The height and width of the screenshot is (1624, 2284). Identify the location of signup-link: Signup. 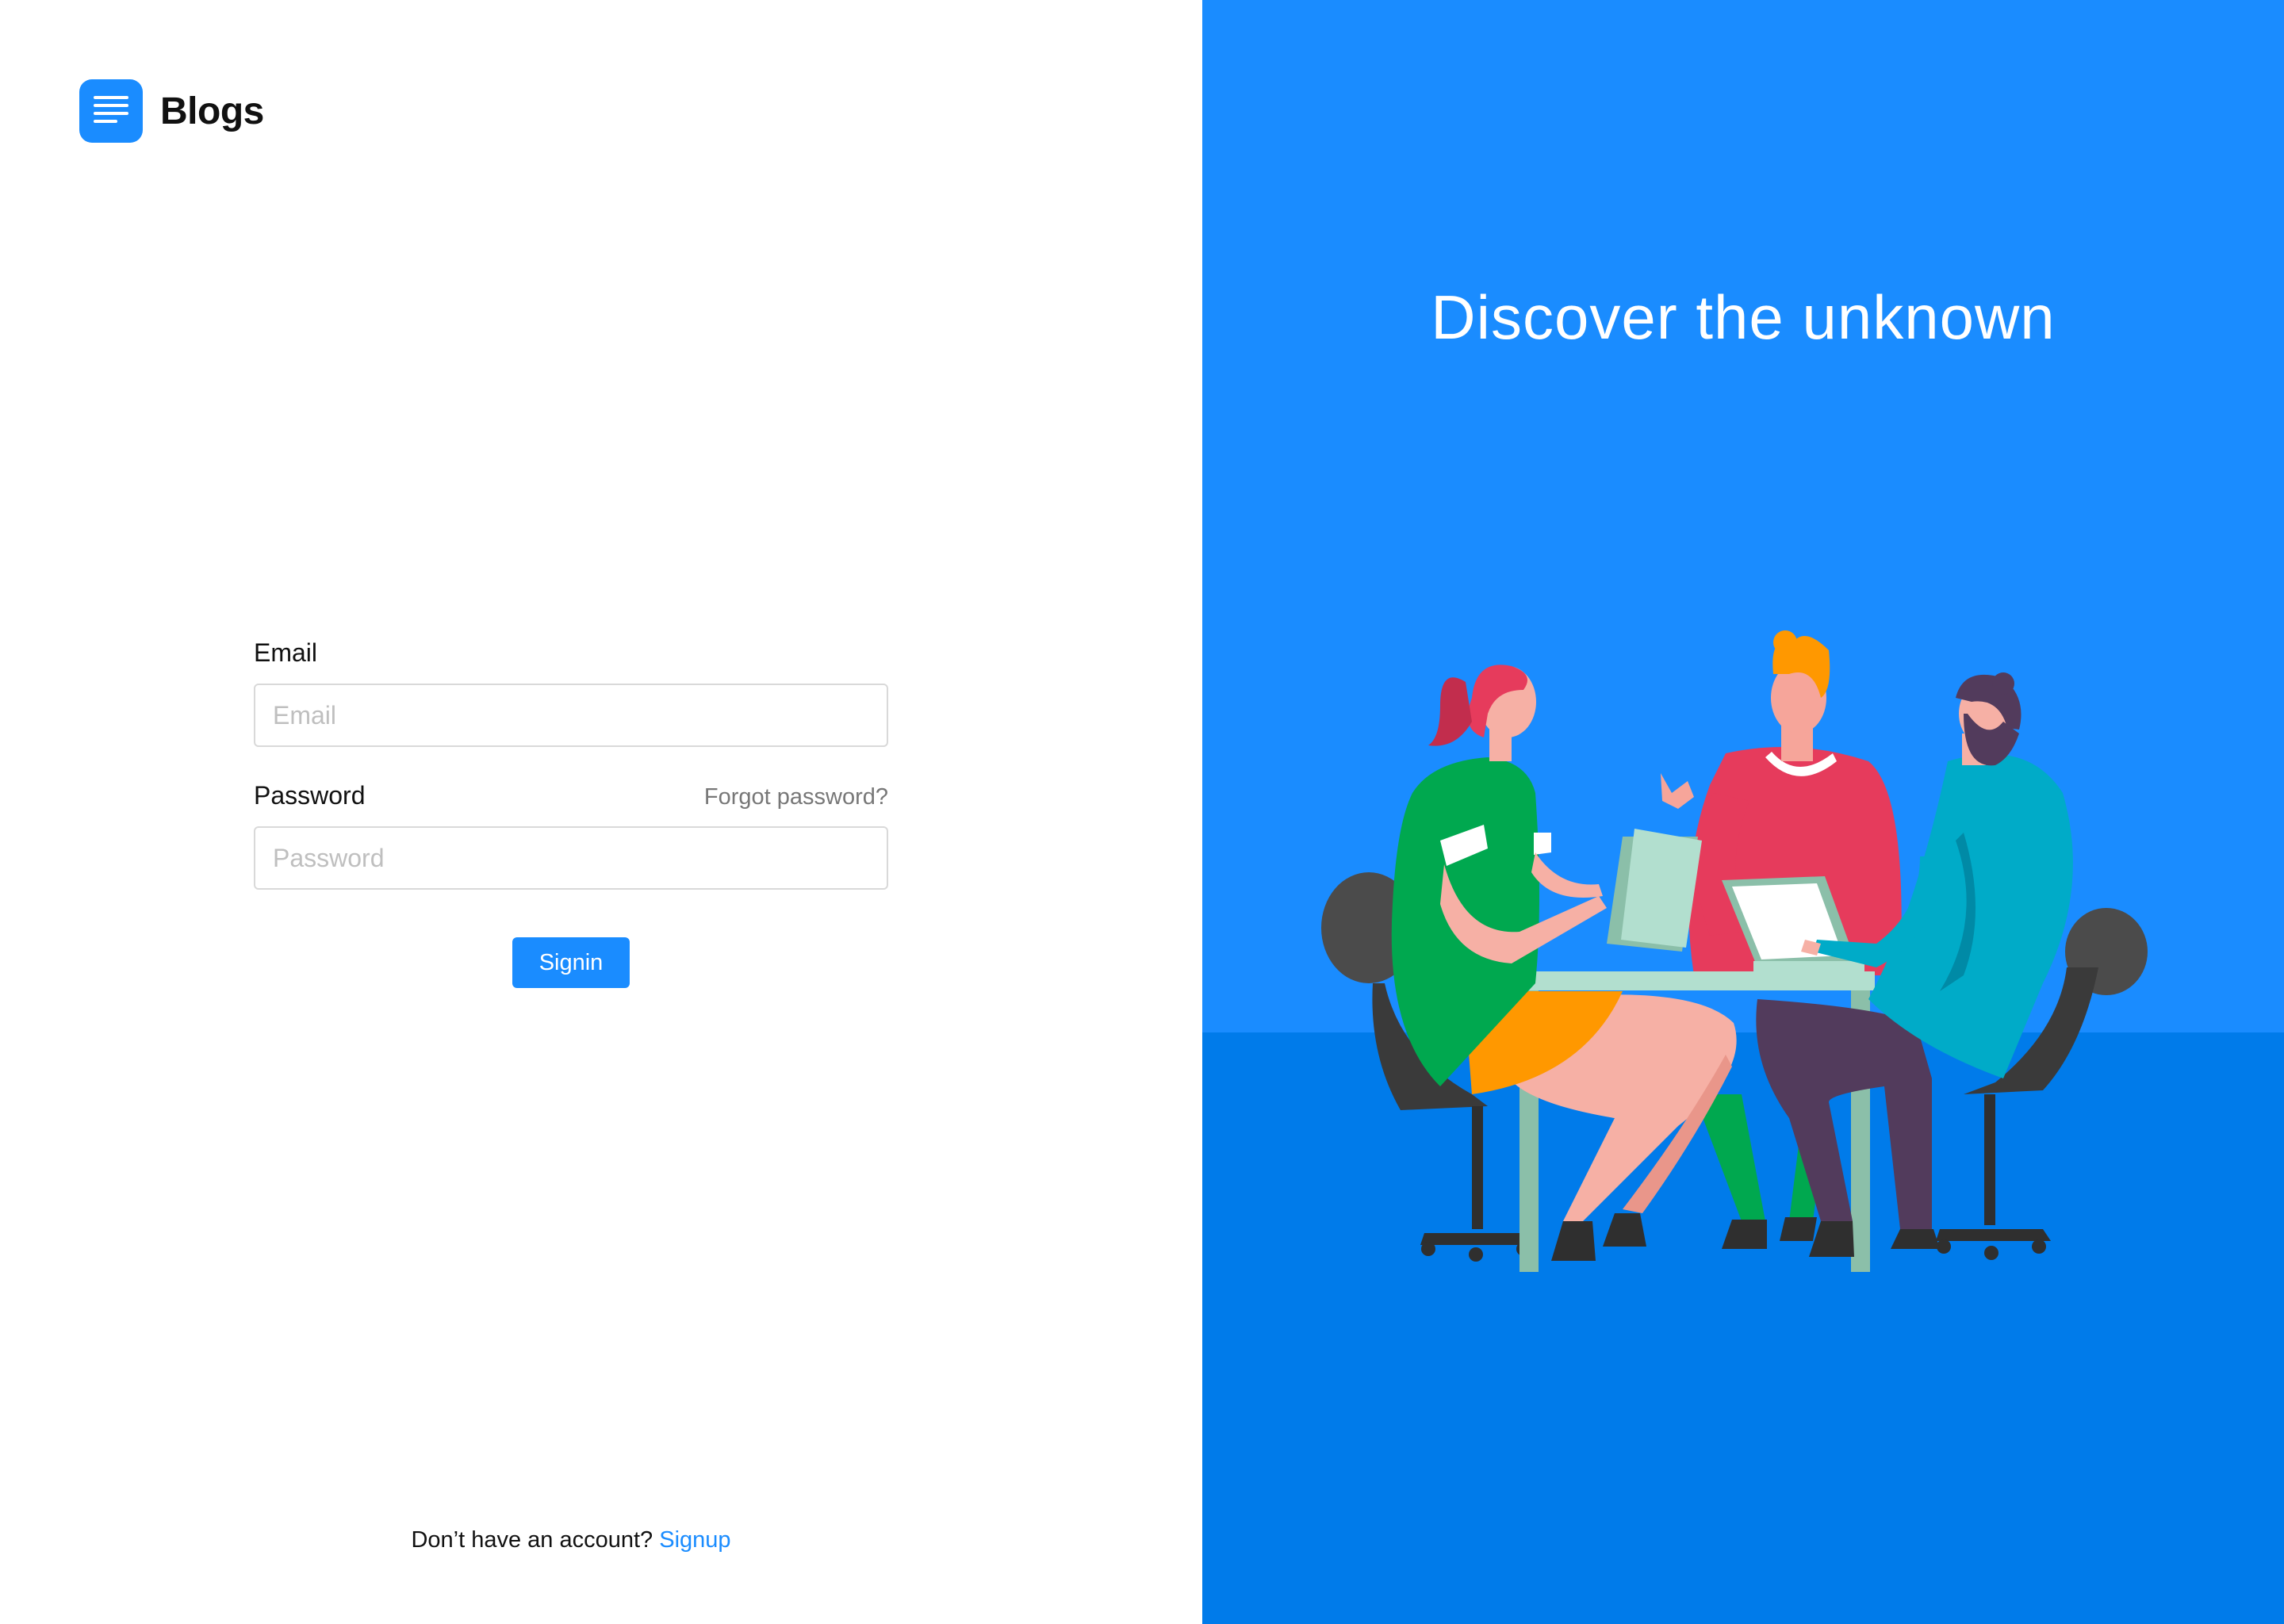
(694, 1540).